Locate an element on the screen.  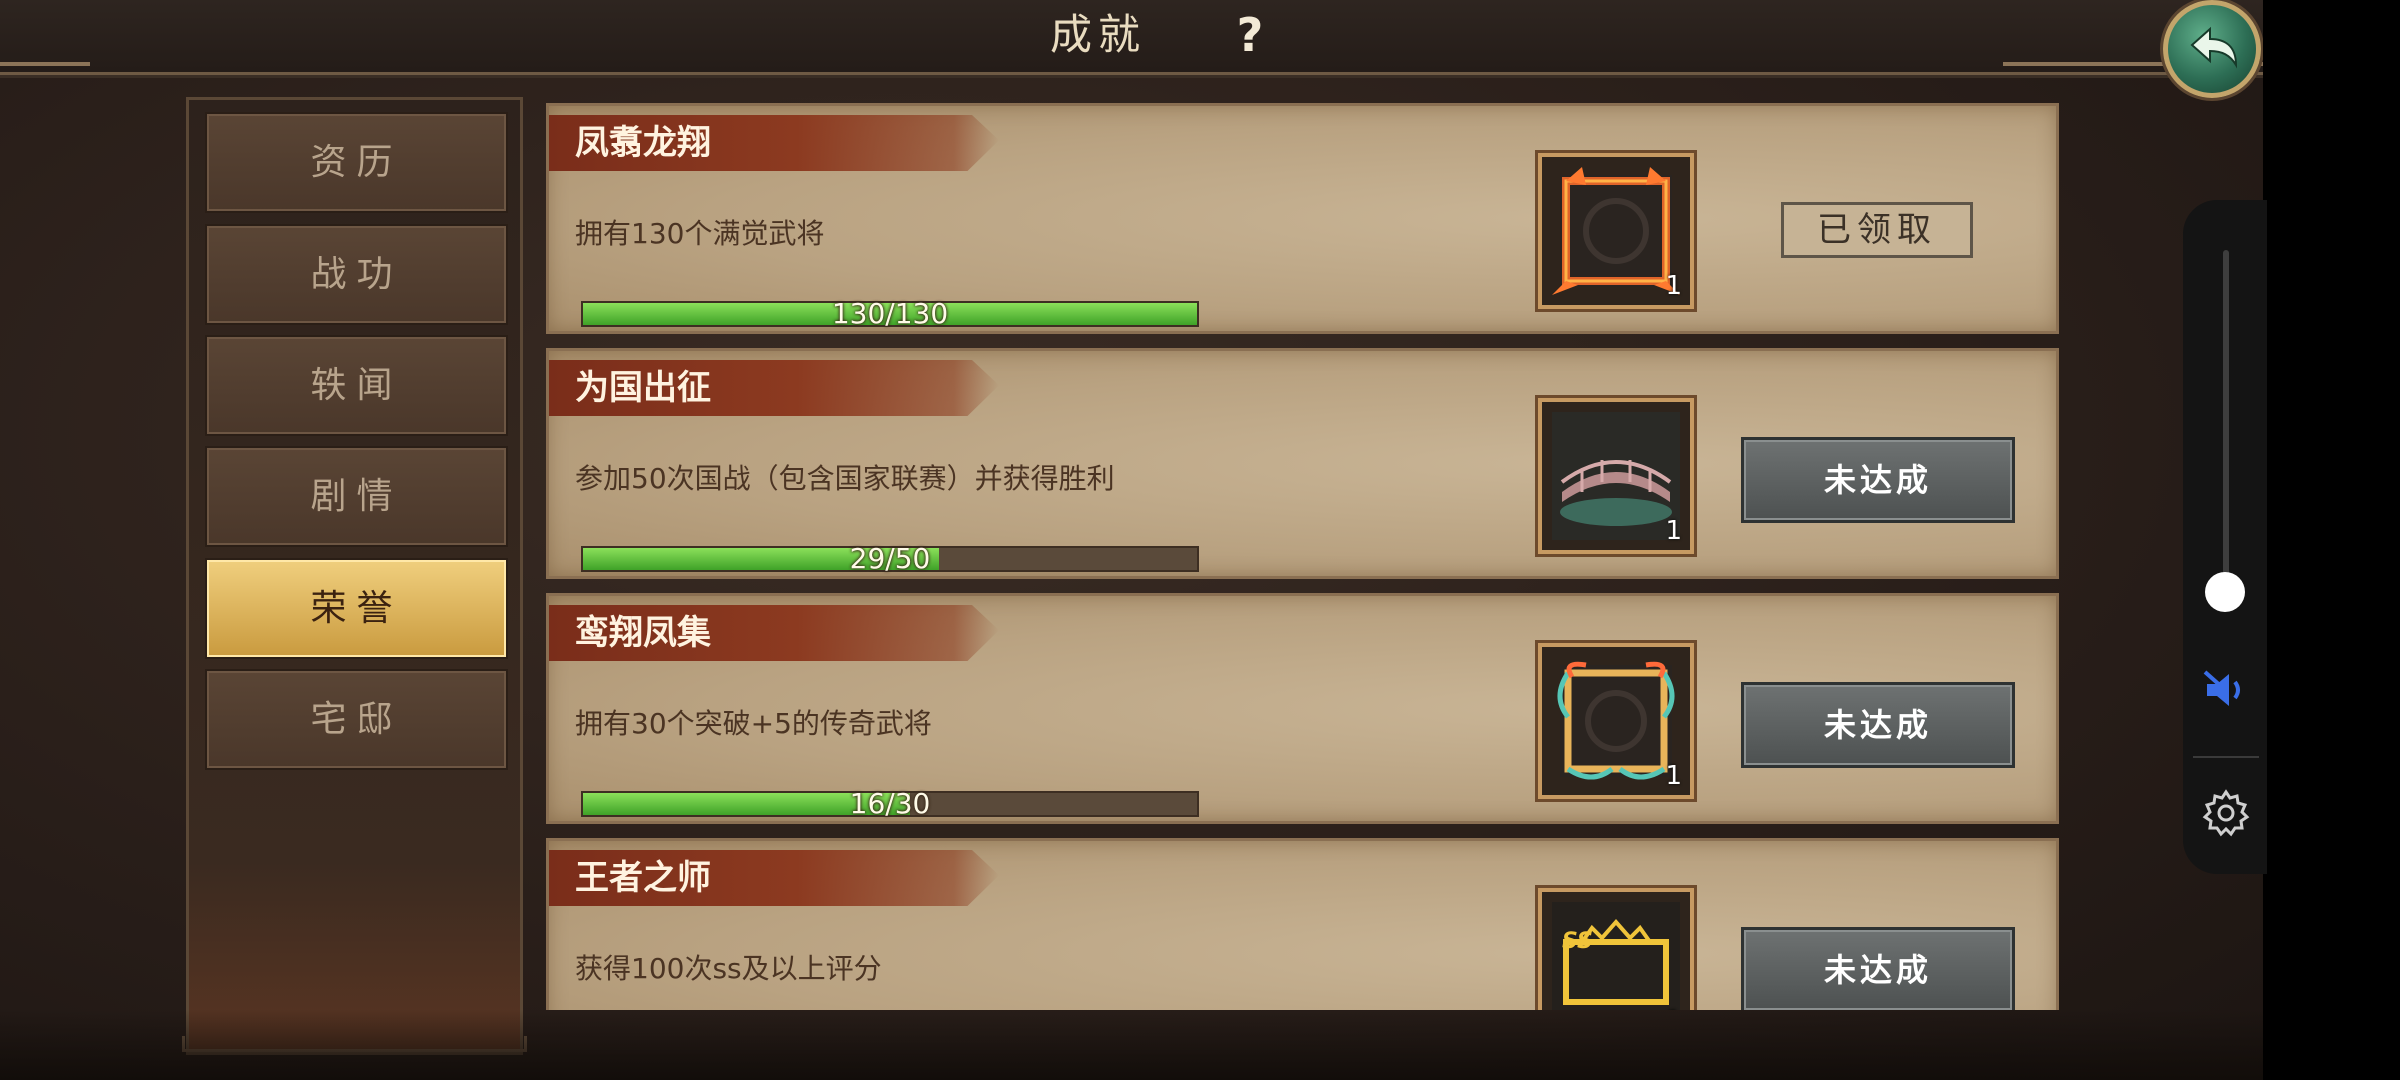
claimed-button: 已领取 is located at coordinates (1877, 230).